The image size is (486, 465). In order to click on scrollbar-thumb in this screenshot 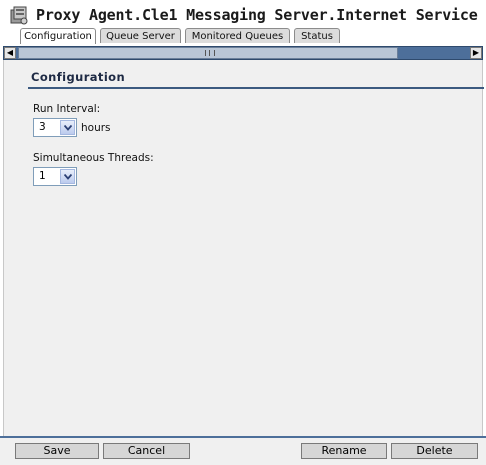, I will do `click(208, 53)`.